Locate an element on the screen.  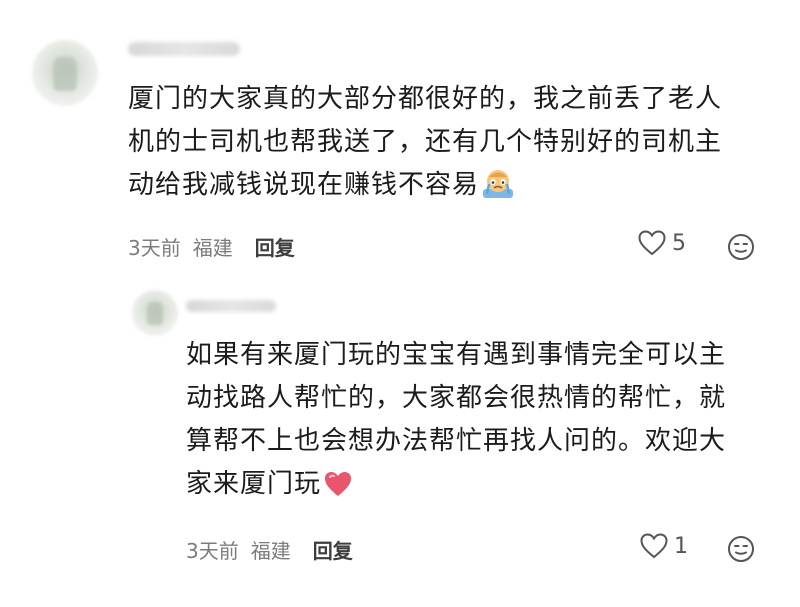
like-count: 5 is located at coordinates (679, 243).